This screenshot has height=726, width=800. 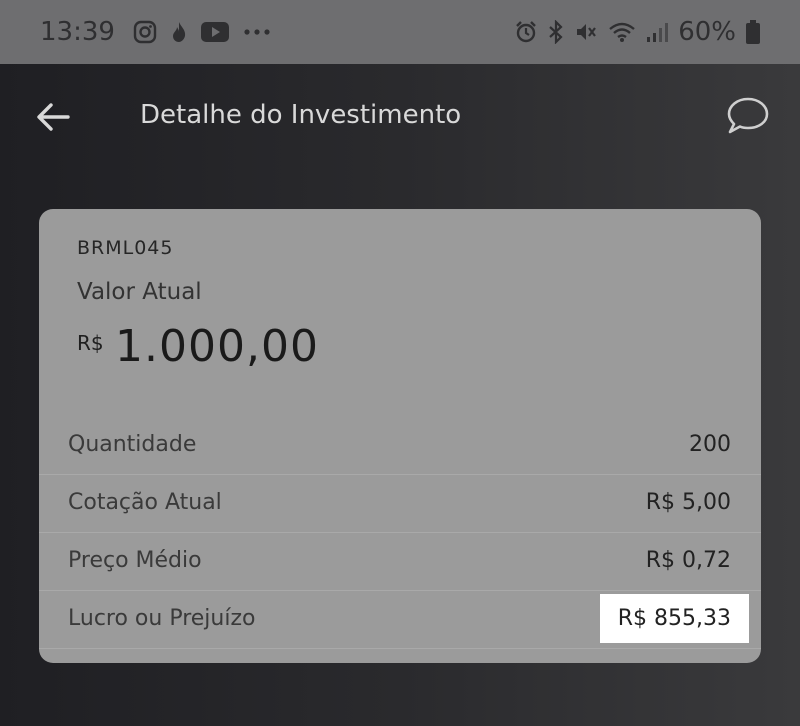 I want to click on row-preco-medio: Preço Médio R$ 0,72, so click(x=400, y=562).